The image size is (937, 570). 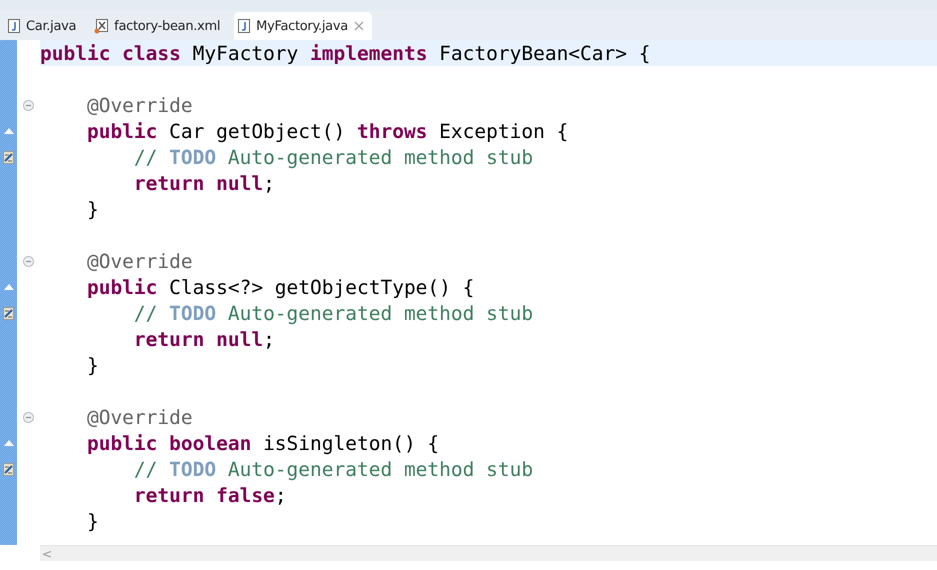 I want to click on editor-tab: factory-bean.xml, so click(x=162, y=26).